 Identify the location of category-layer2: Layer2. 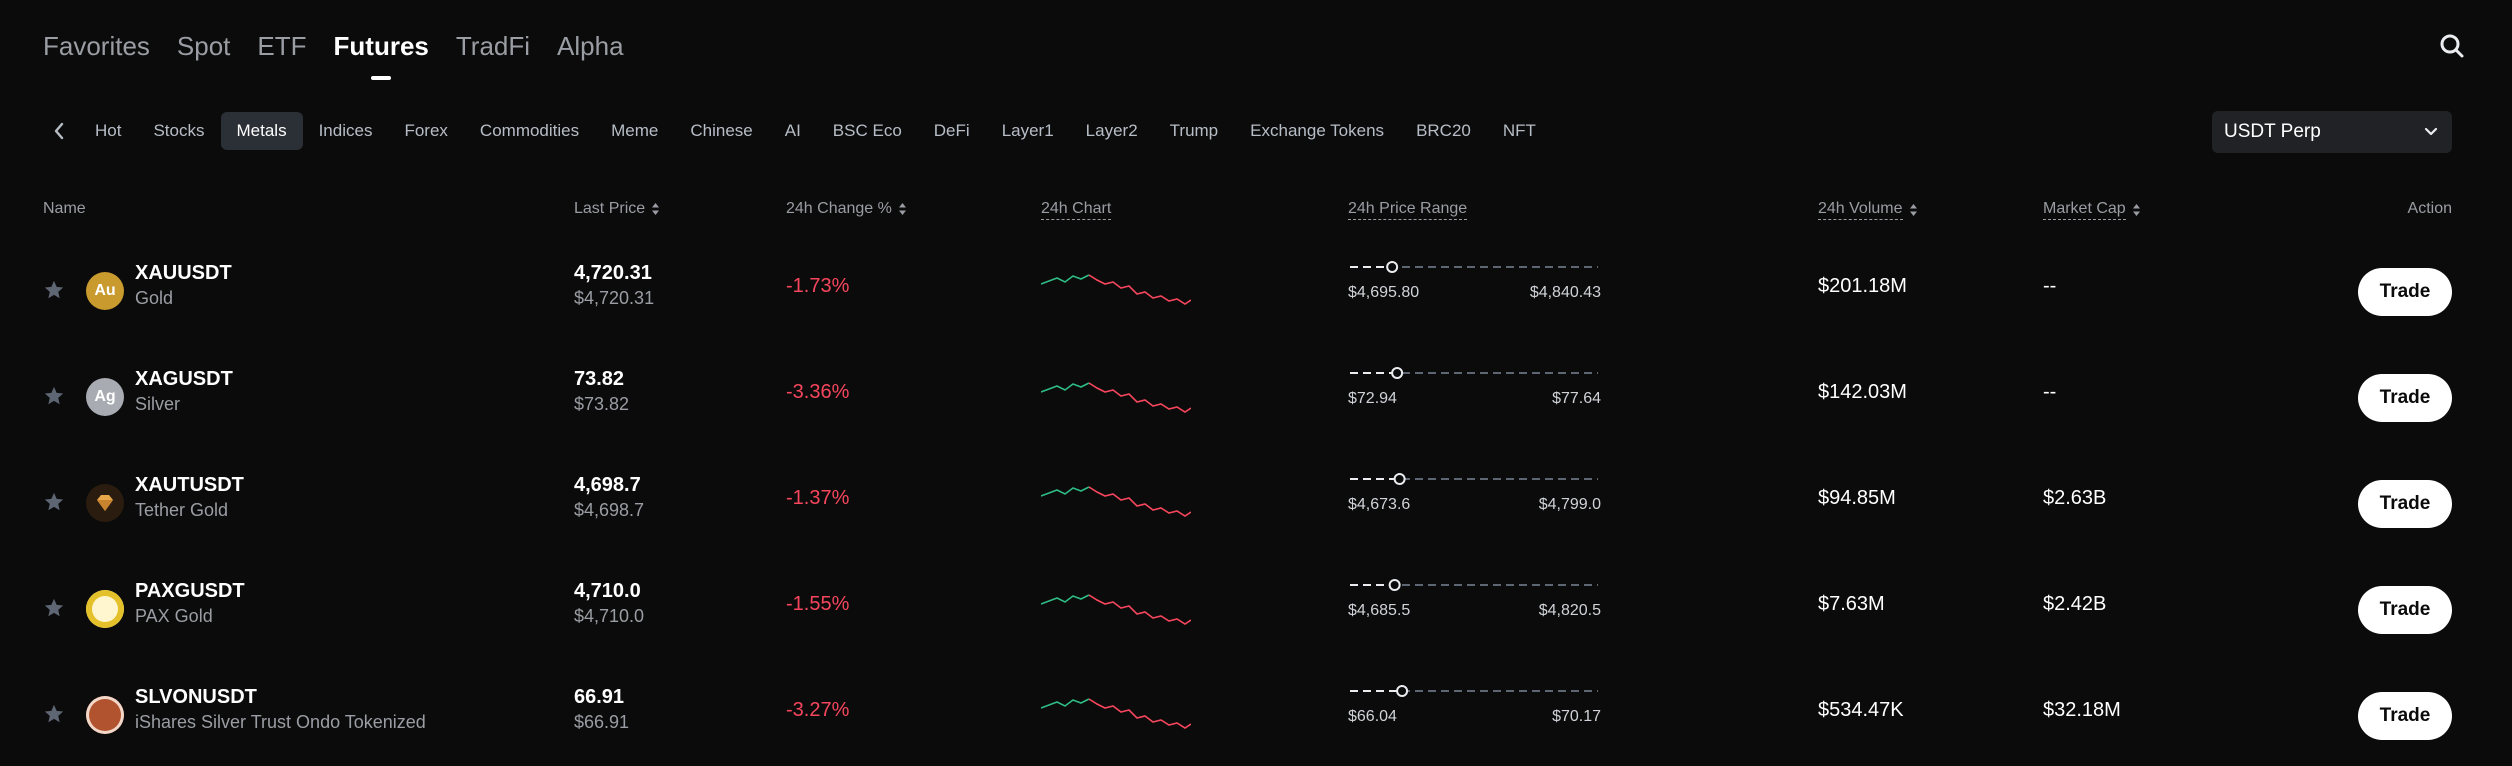
(1112, 131).